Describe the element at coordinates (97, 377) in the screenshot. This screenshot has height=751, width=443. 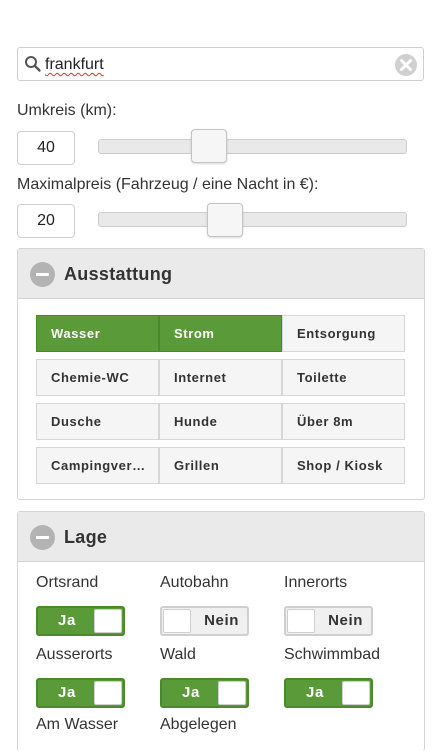
I see `amenity-toggle: Chemie-WC` at that location.